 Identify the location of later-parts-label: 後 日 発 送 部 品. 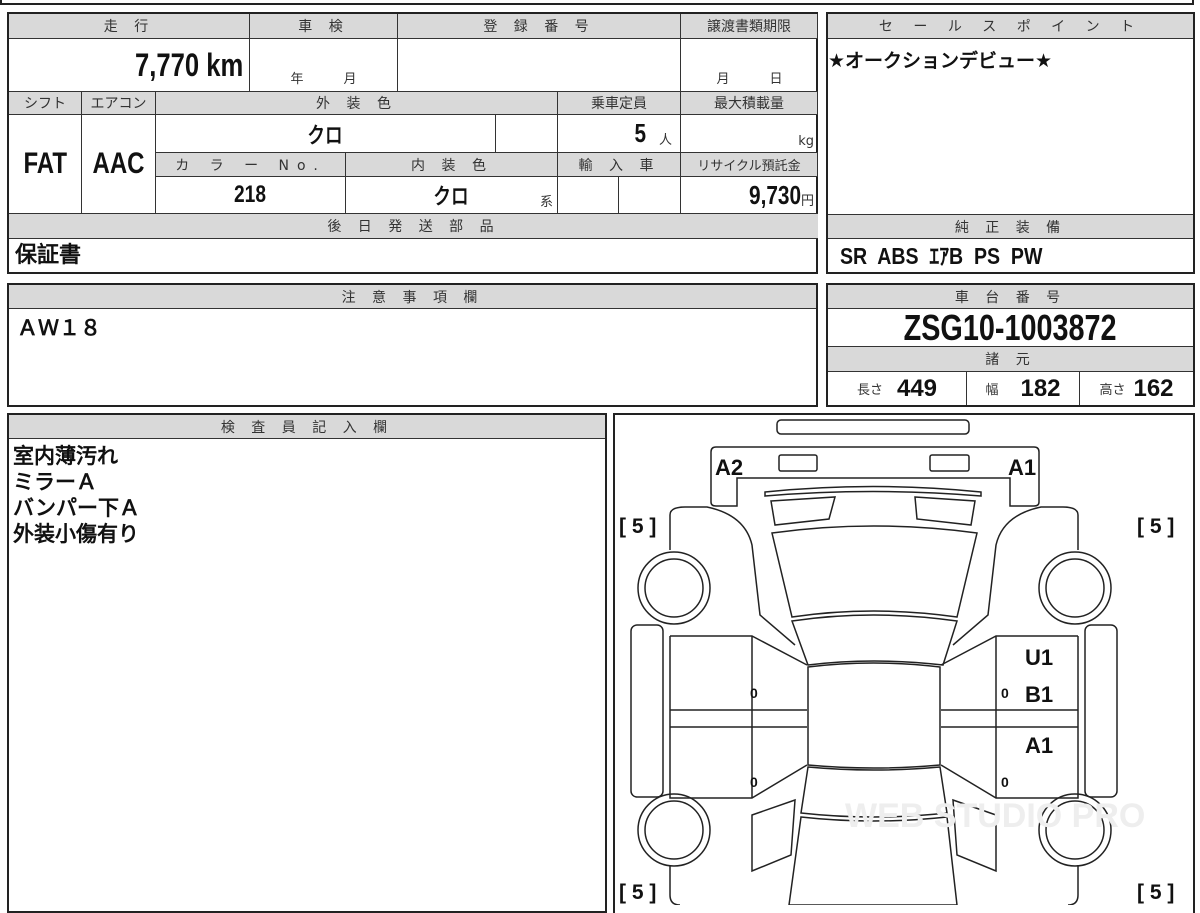
(413, 226).